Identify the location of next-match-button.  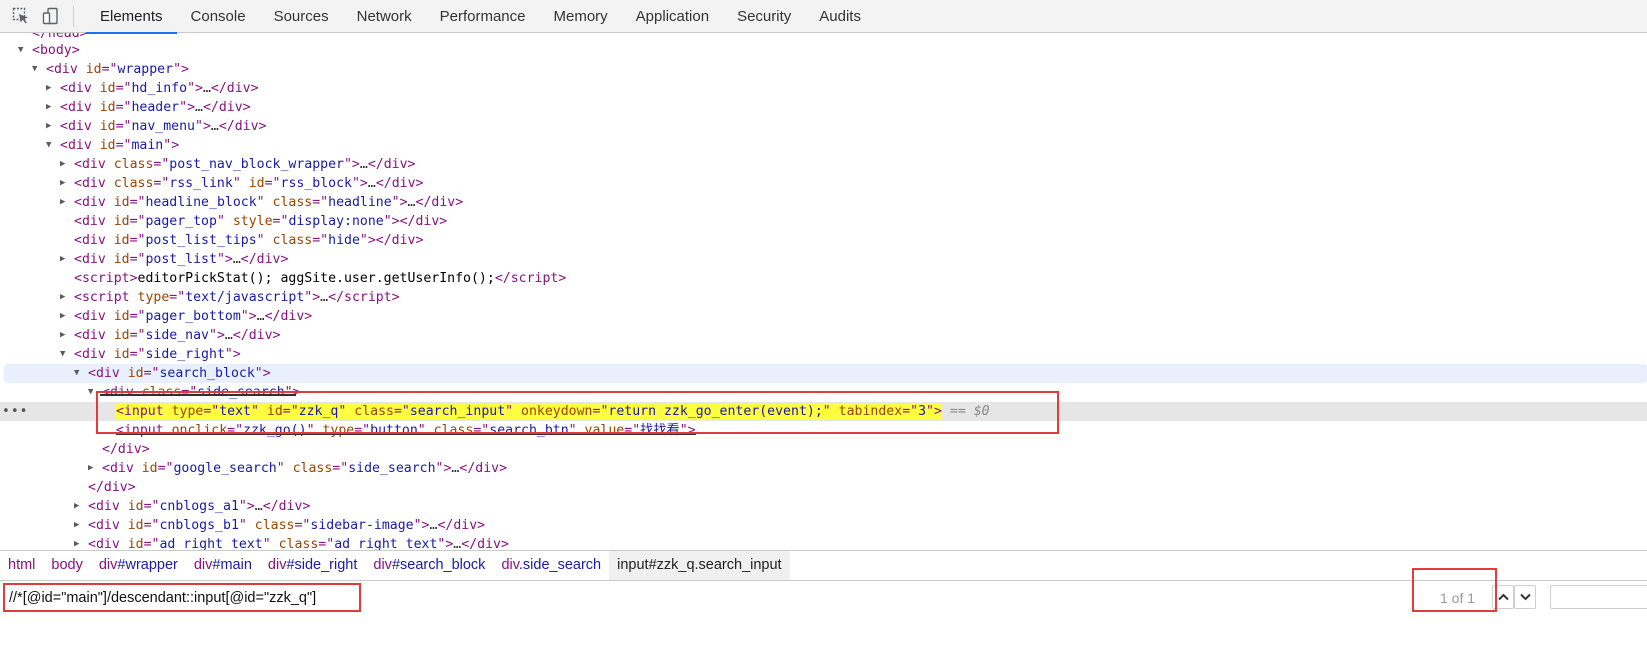
(1525, 597).